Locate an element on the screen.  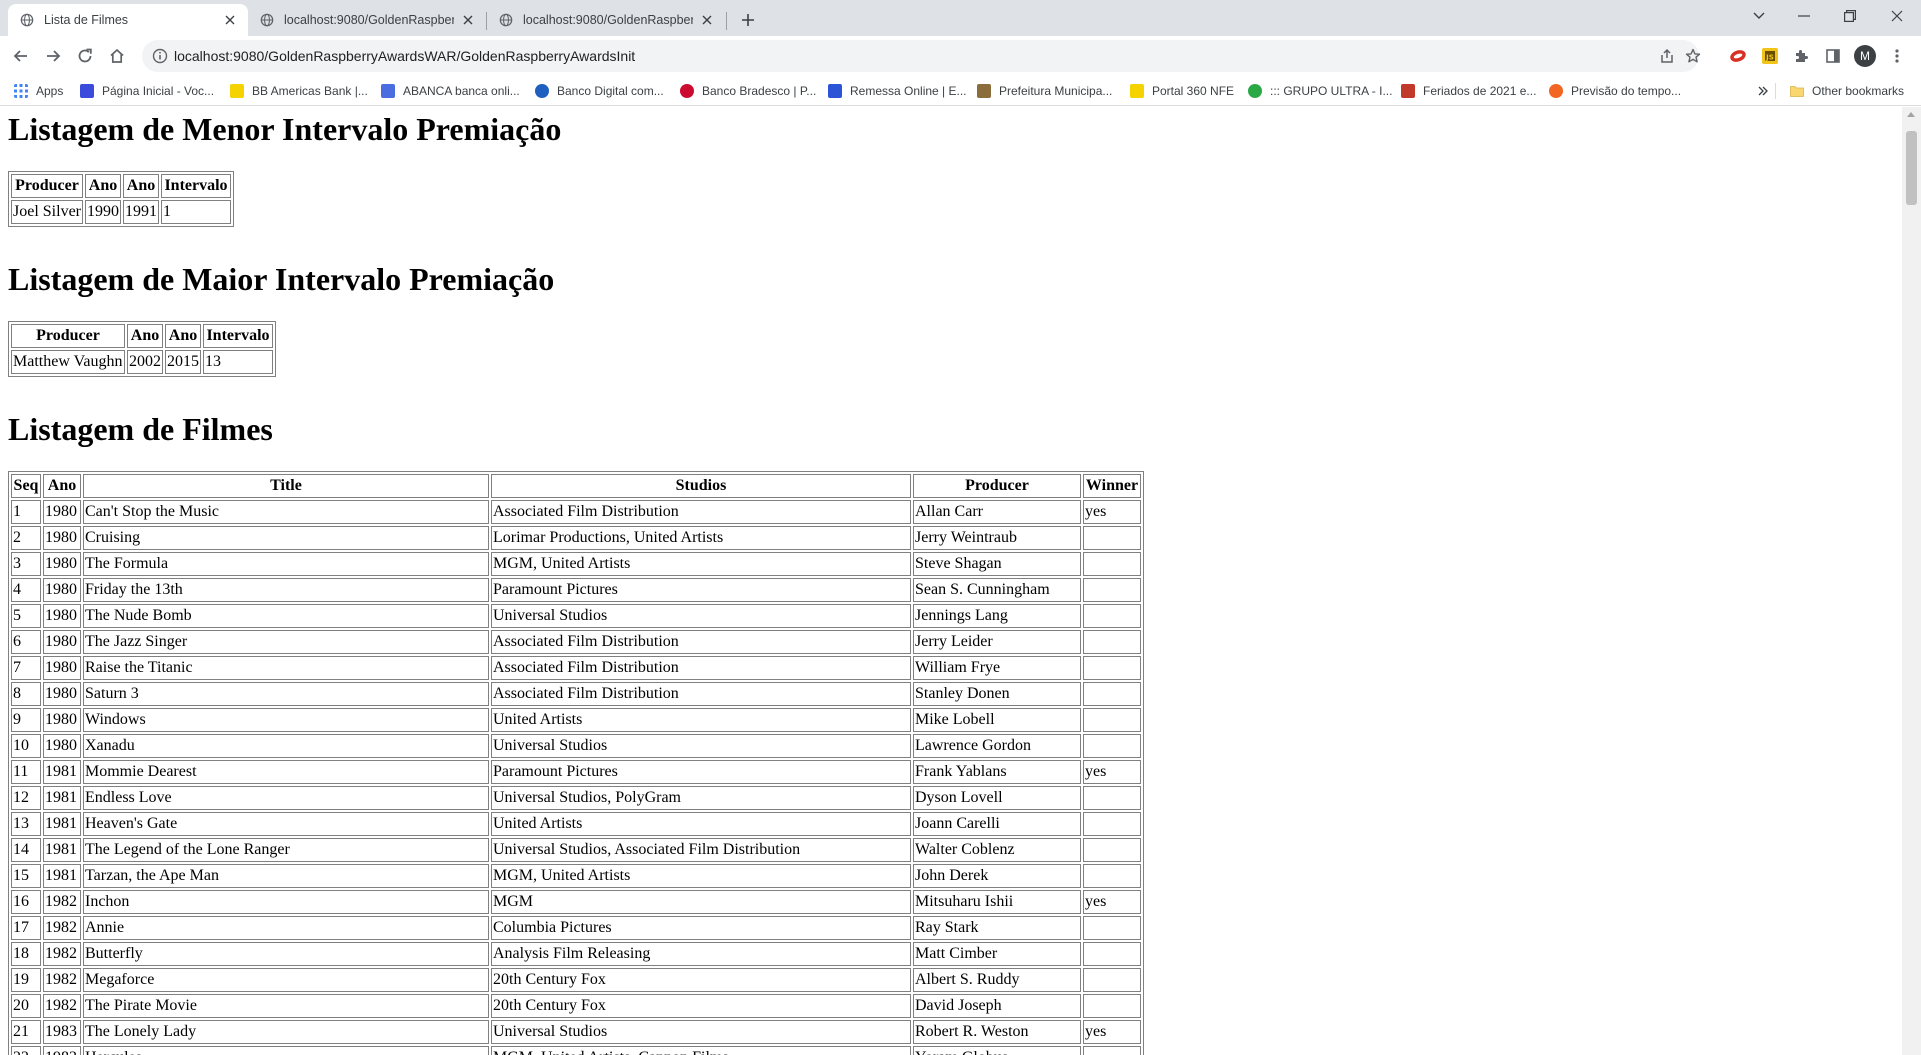
table-cell: Inchon is located at coordinates (286, 902).